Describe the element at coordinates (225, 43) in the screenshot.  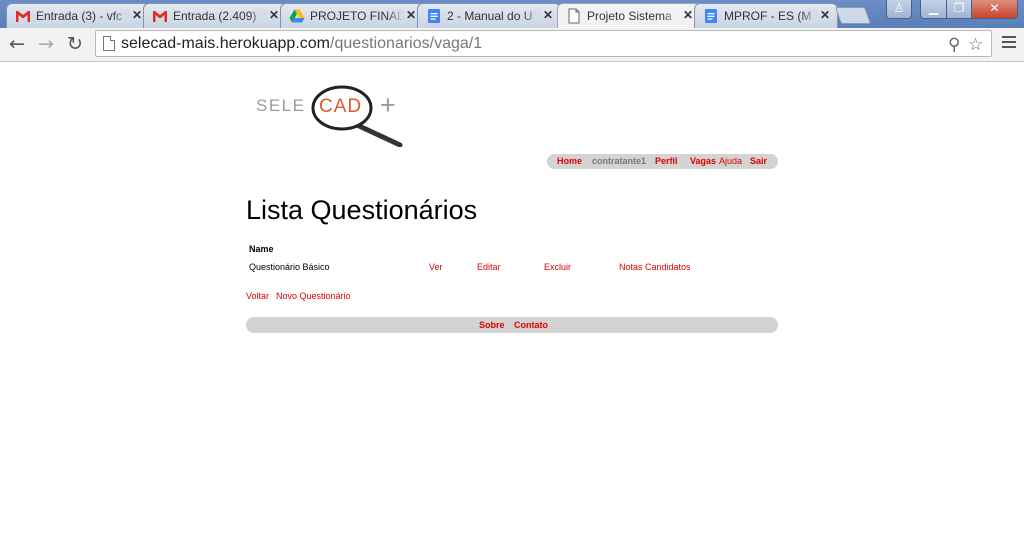
I see `url-host: selecad-mais.herokuapp.com` at that location.